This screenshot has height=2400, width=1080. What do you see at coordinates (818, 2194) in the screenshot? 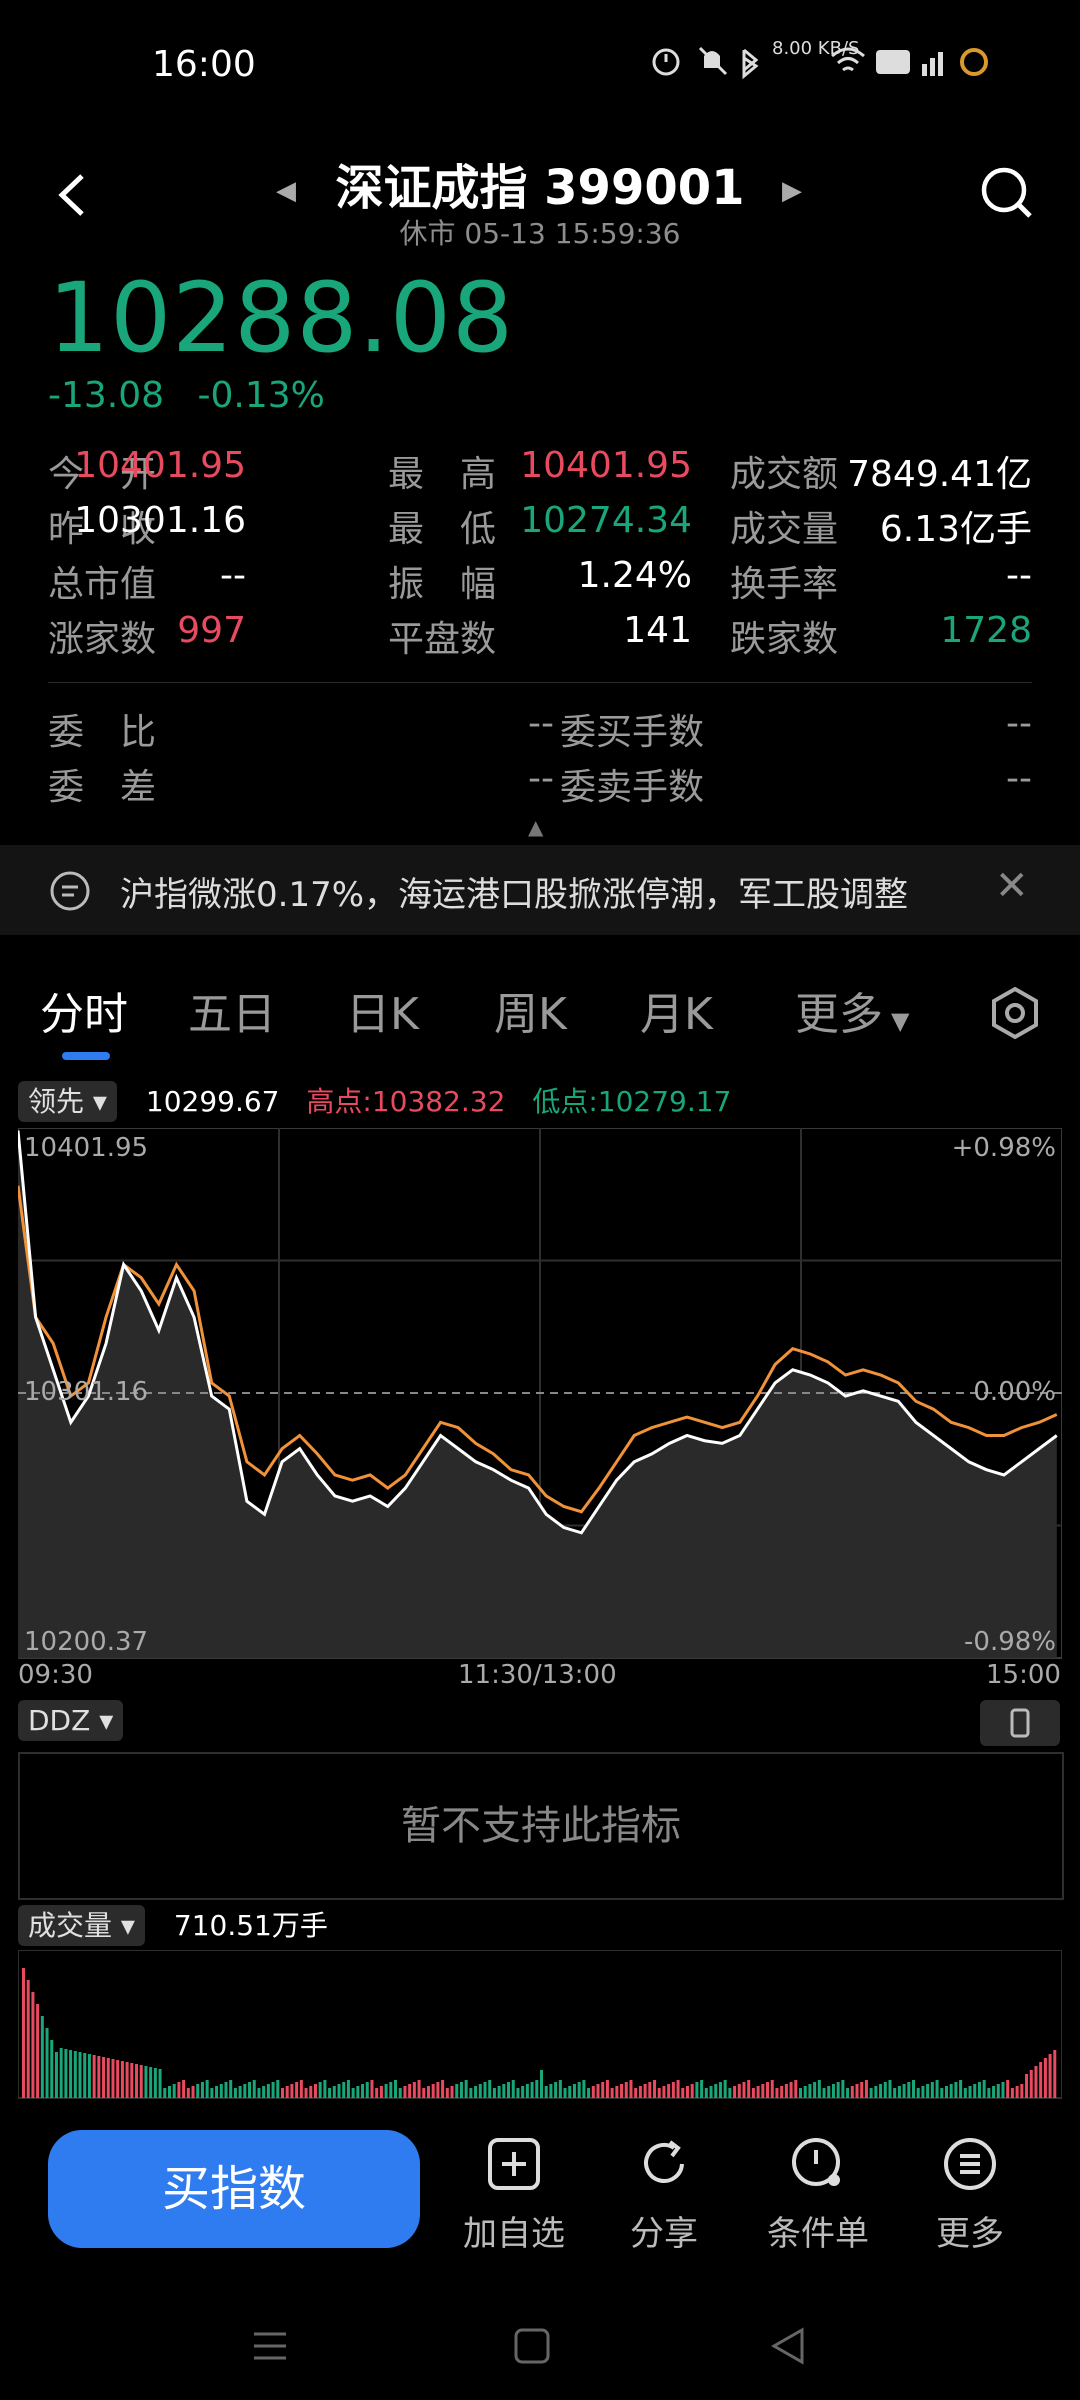
I see `conditional-order-button: 条件单` at bounding box center [818, 2194].